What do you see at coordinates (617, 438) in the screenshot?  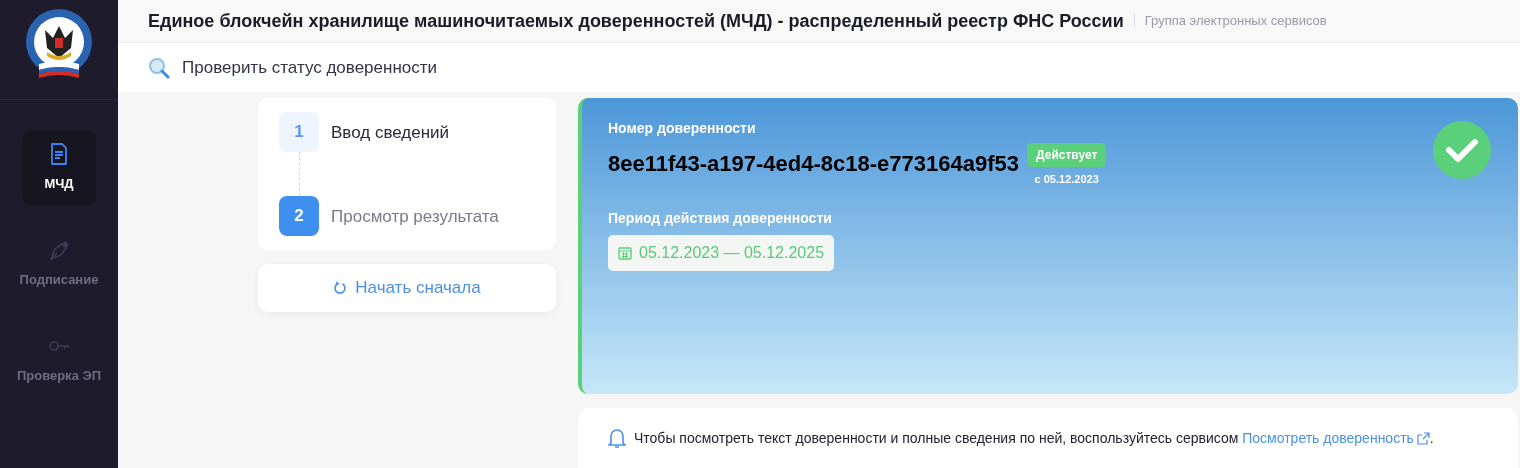 I see `bell-icon` at bounding box center [617, 438].